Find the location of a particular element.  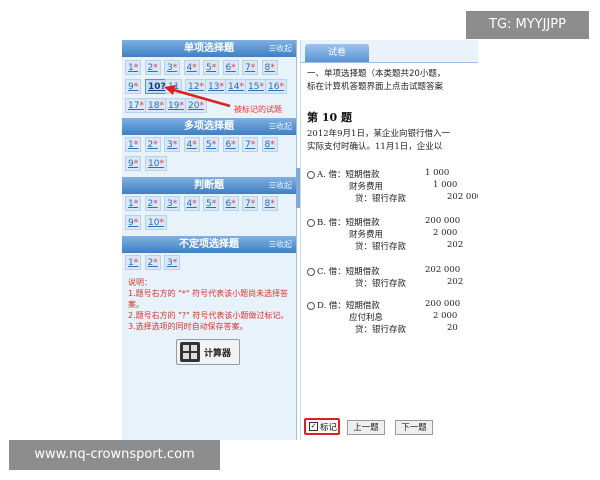

question-single-9-button: 9* is located at coordinates (133, 86).